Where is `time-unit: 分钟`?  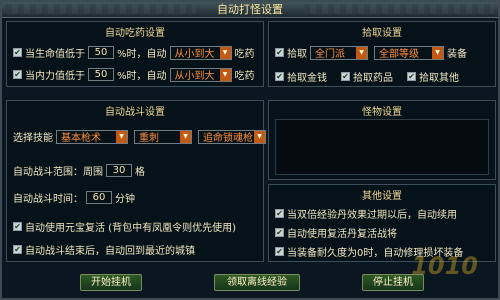
time-unit: 分钟 is located at coordinates (125, 199).